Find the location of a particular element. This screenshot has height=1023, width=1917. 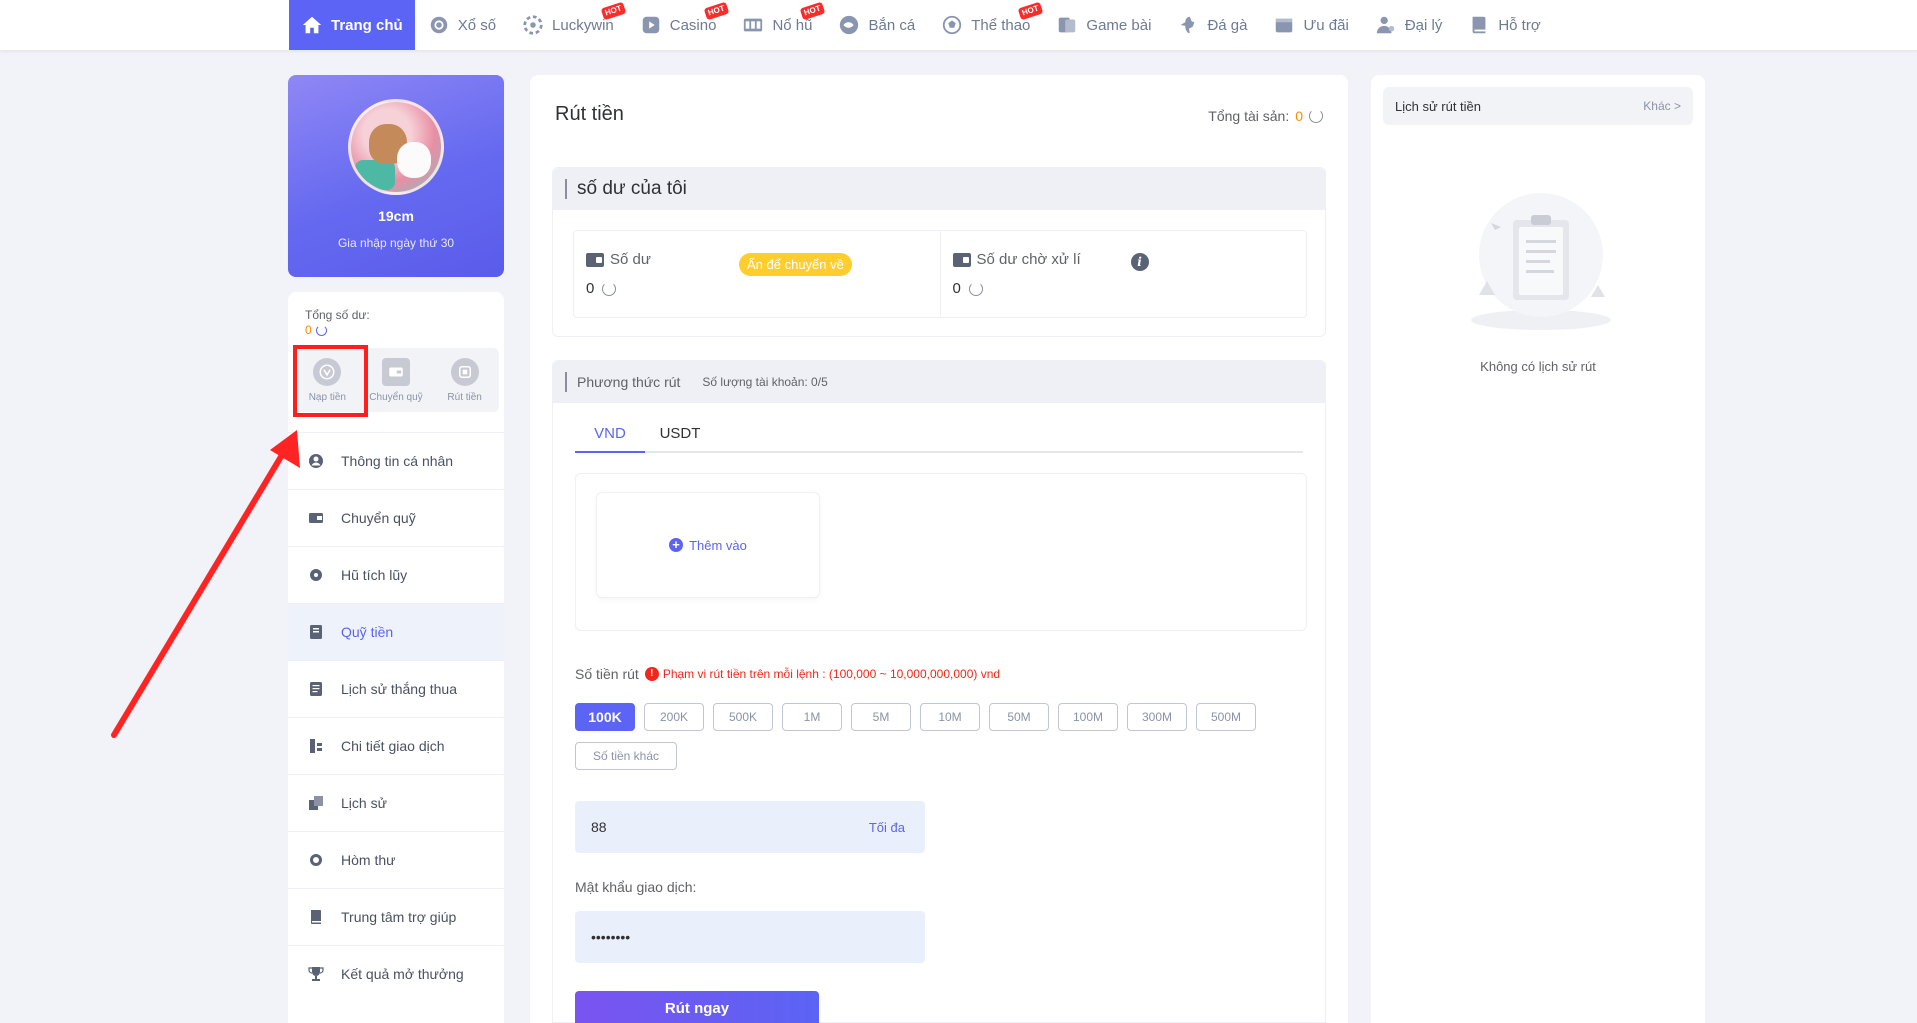

withdraw-now-button: Rút ngay is located at coordinates (697, 1007).